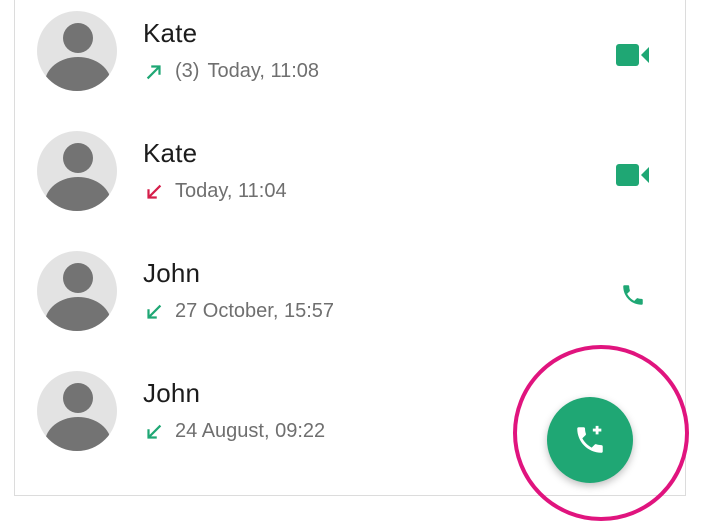 This screenshot has height=526, width=702. I want to click on call-meta: 27 October, 15:57, so click(238, 311).